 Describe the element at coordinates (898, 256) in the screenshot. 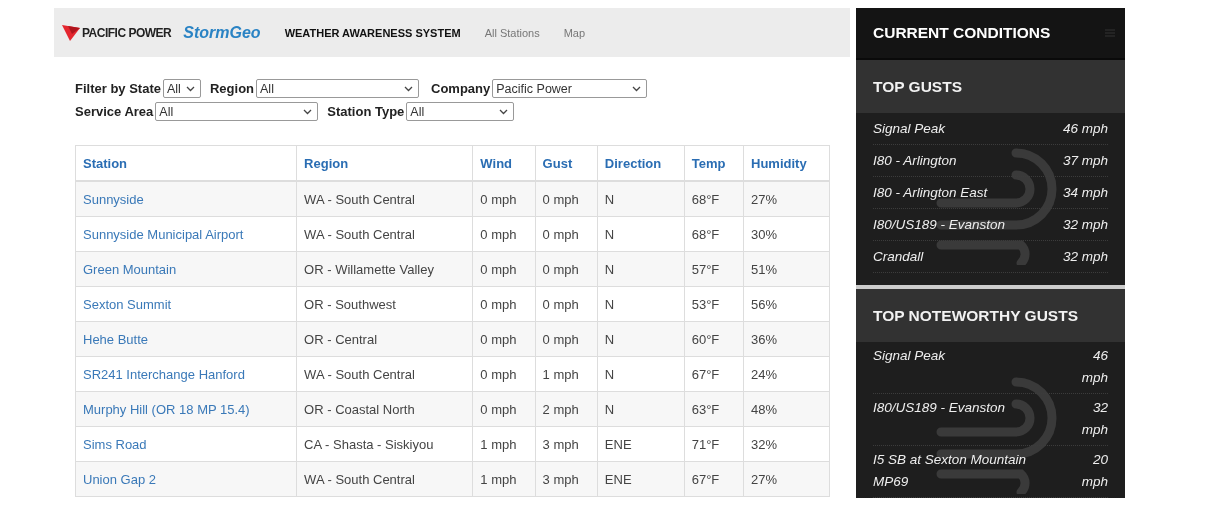

I see `station-name: Crandall` at that location.